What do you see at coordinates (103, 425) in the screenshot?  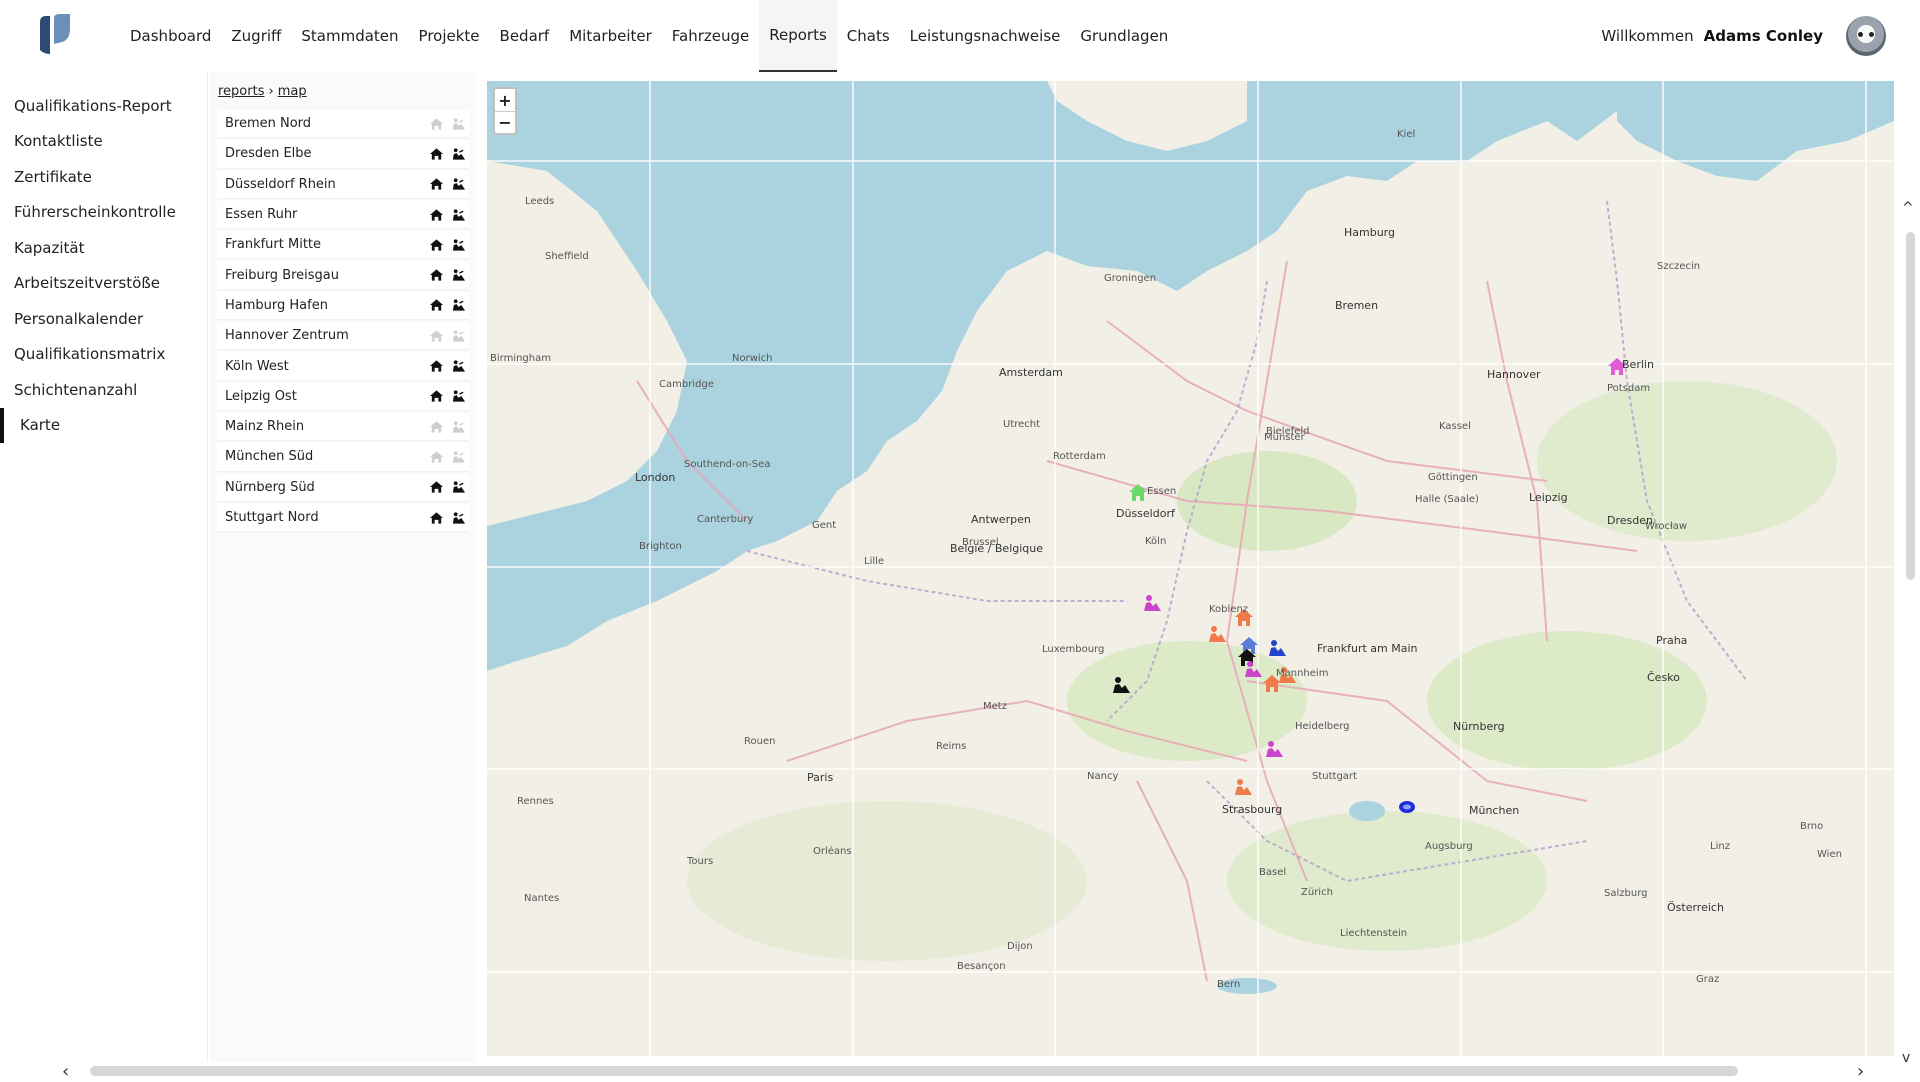 I see `sidebar-item-karte: Karte` at bounding box center [103, 425].